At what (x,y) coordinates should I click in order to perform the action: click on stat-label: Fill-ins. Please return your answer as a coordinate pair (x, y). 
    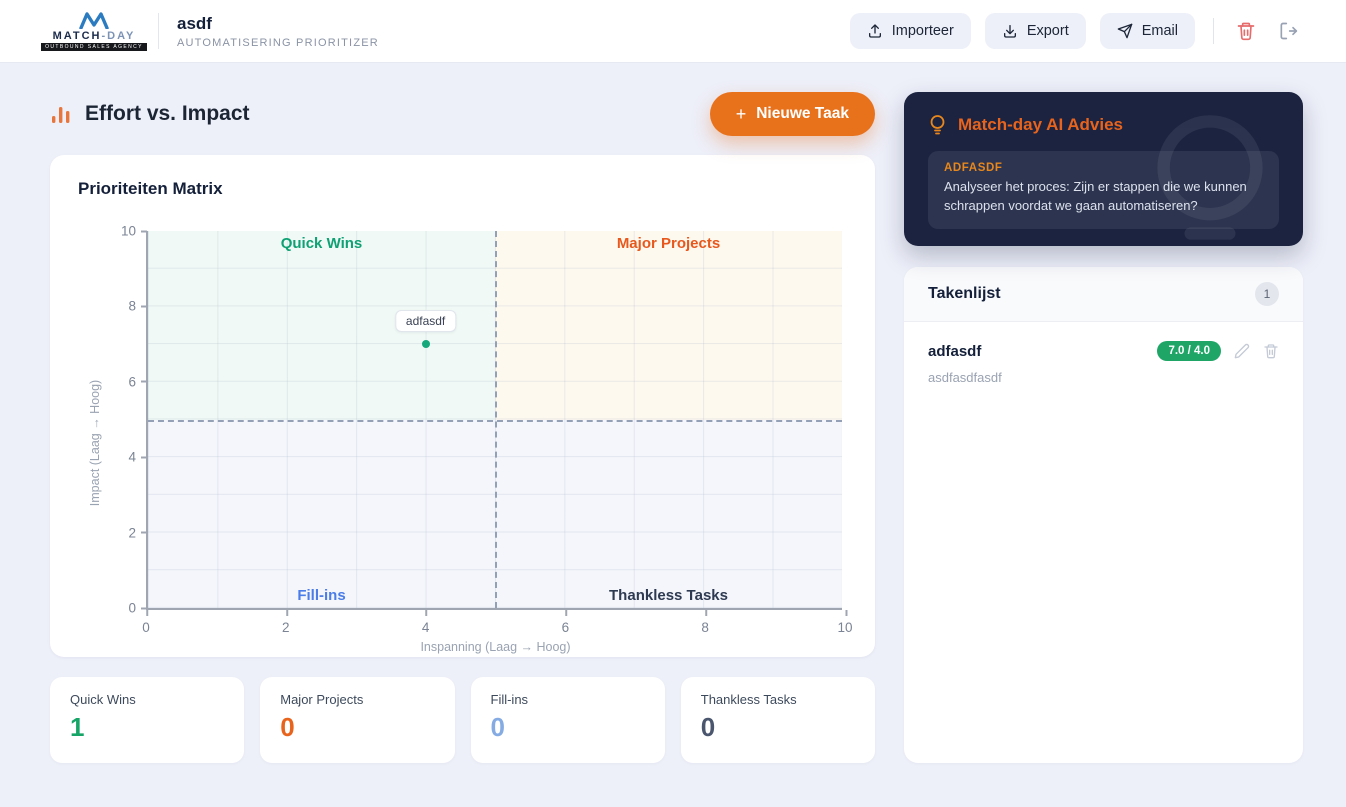
    Looking at the image, I should click on (509, 699).